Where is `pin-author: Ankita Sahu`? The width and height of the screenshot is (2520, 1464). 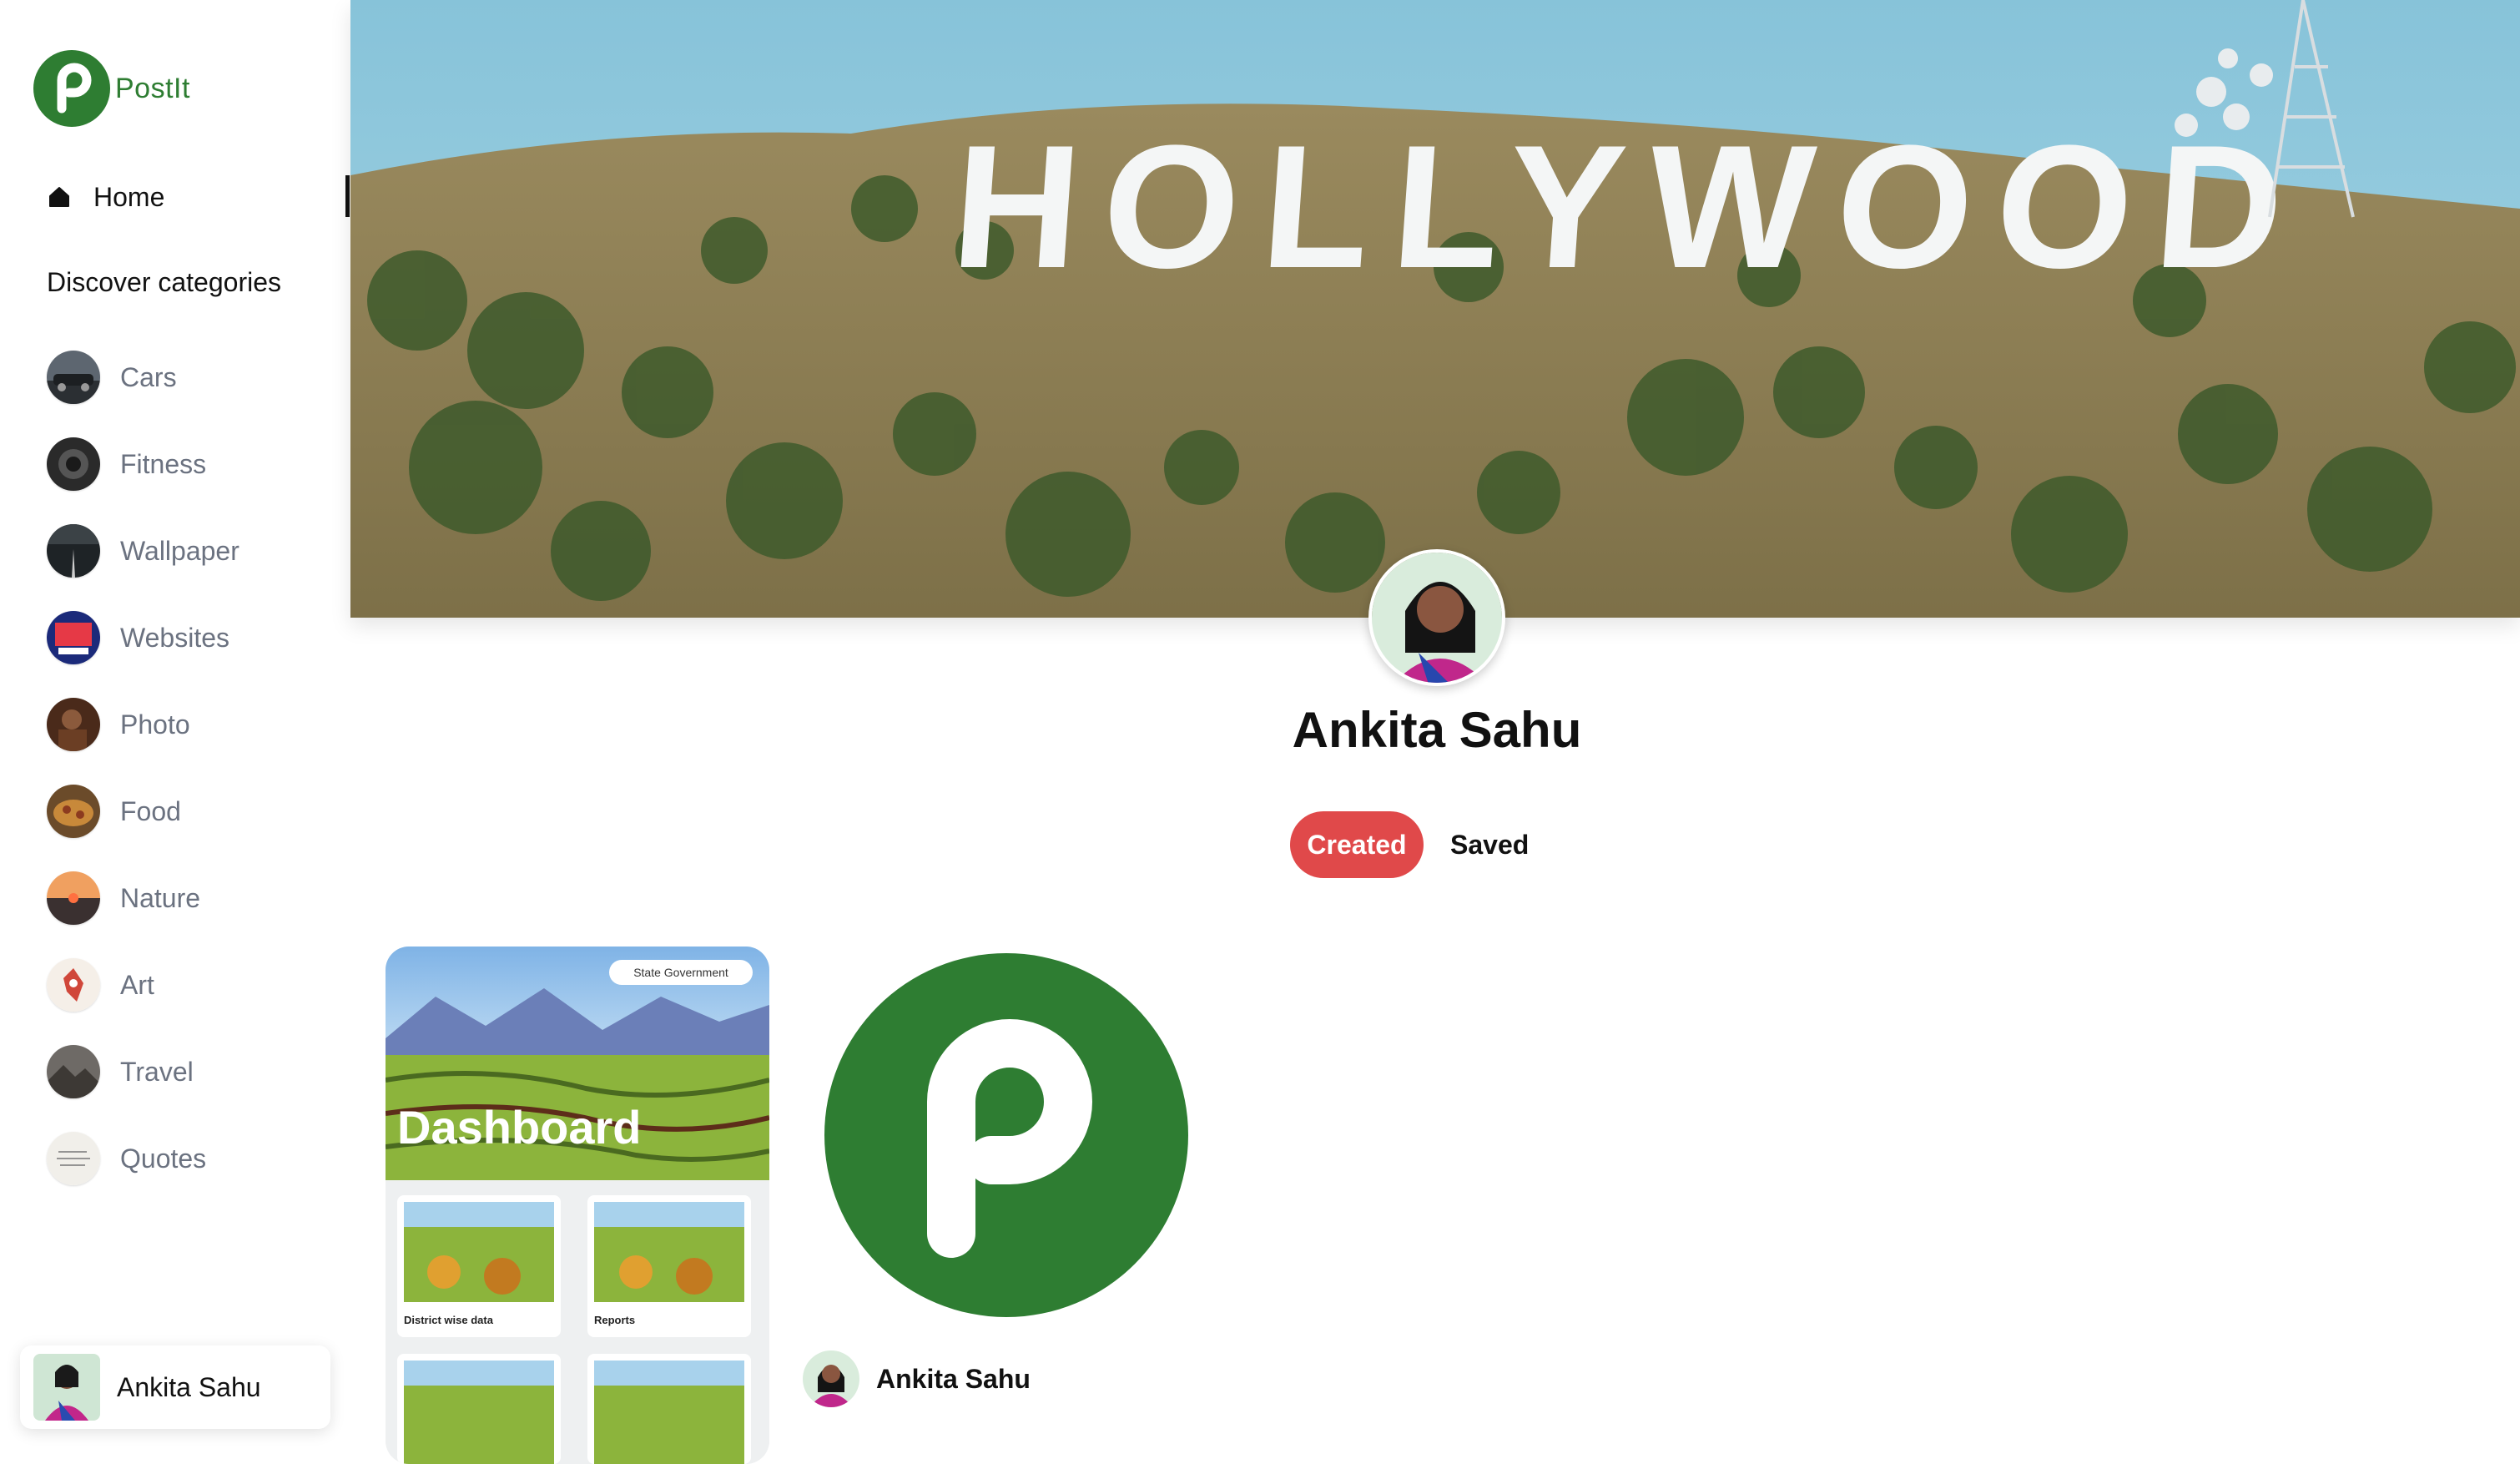 pin-author: Ankita Sahu is located at coordinates (917, 1378).